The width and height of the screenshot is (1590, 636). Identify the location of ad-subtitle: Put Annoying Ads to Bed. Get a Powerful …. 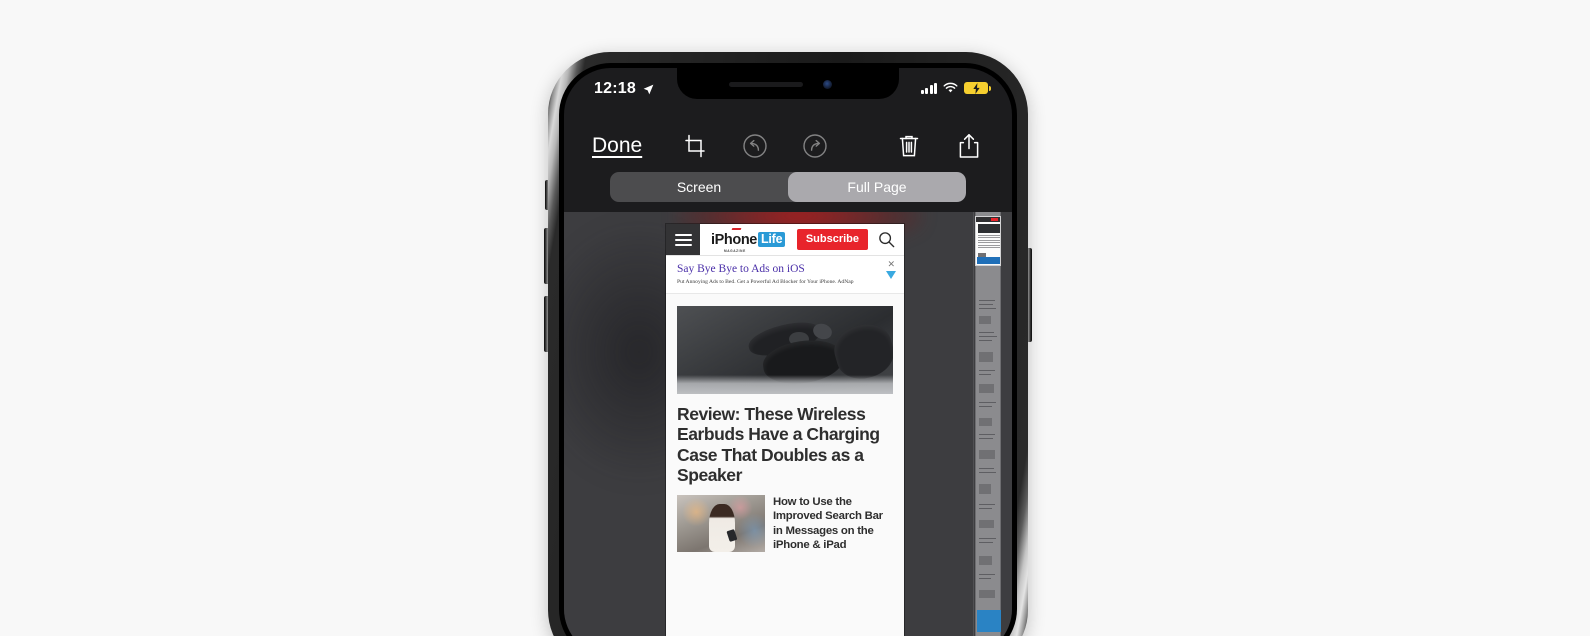
(765, 282).